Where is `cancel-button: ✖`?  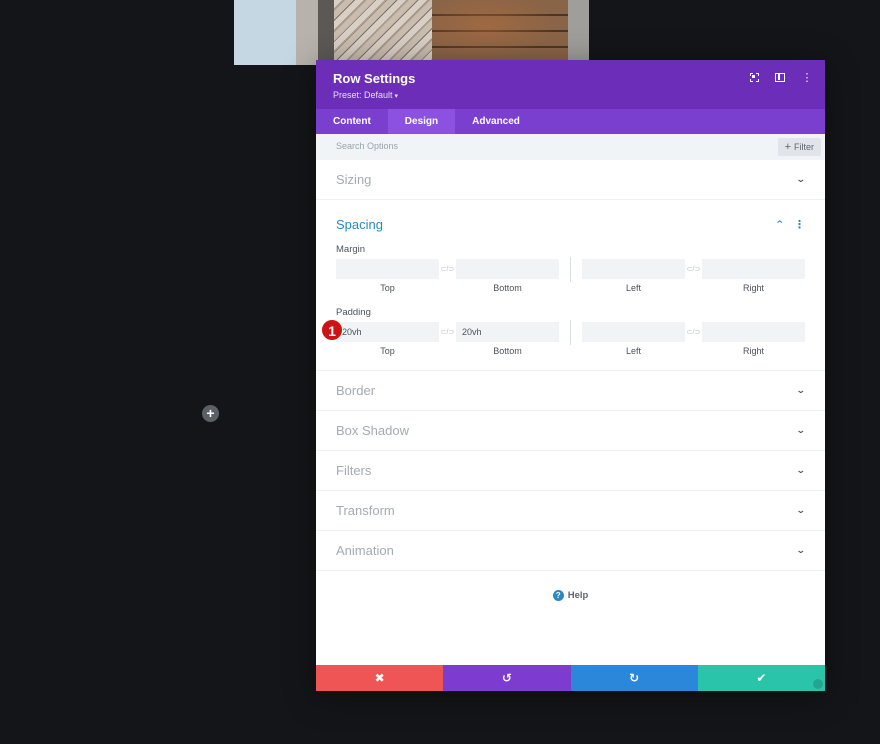 cancel-button: ✖ is located at coordinates (380, 678).